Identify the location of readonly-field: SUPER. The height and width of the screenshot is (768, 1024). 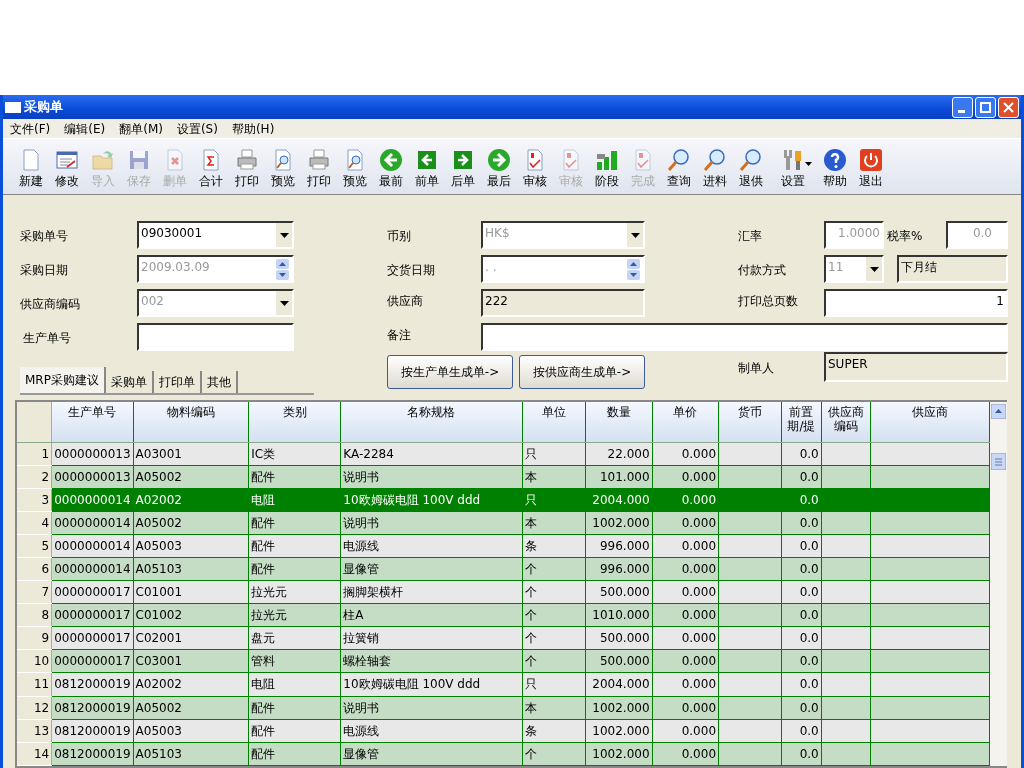
(916, 367).